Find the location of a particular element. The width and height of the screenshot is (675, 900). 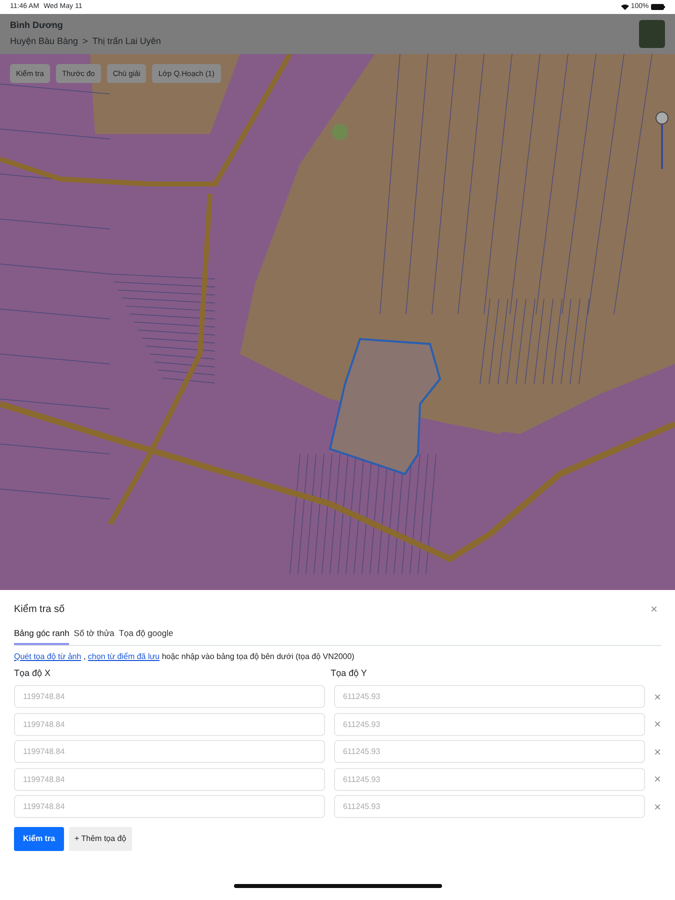

satellite-thumbnail is located at coordinates (652, 34).